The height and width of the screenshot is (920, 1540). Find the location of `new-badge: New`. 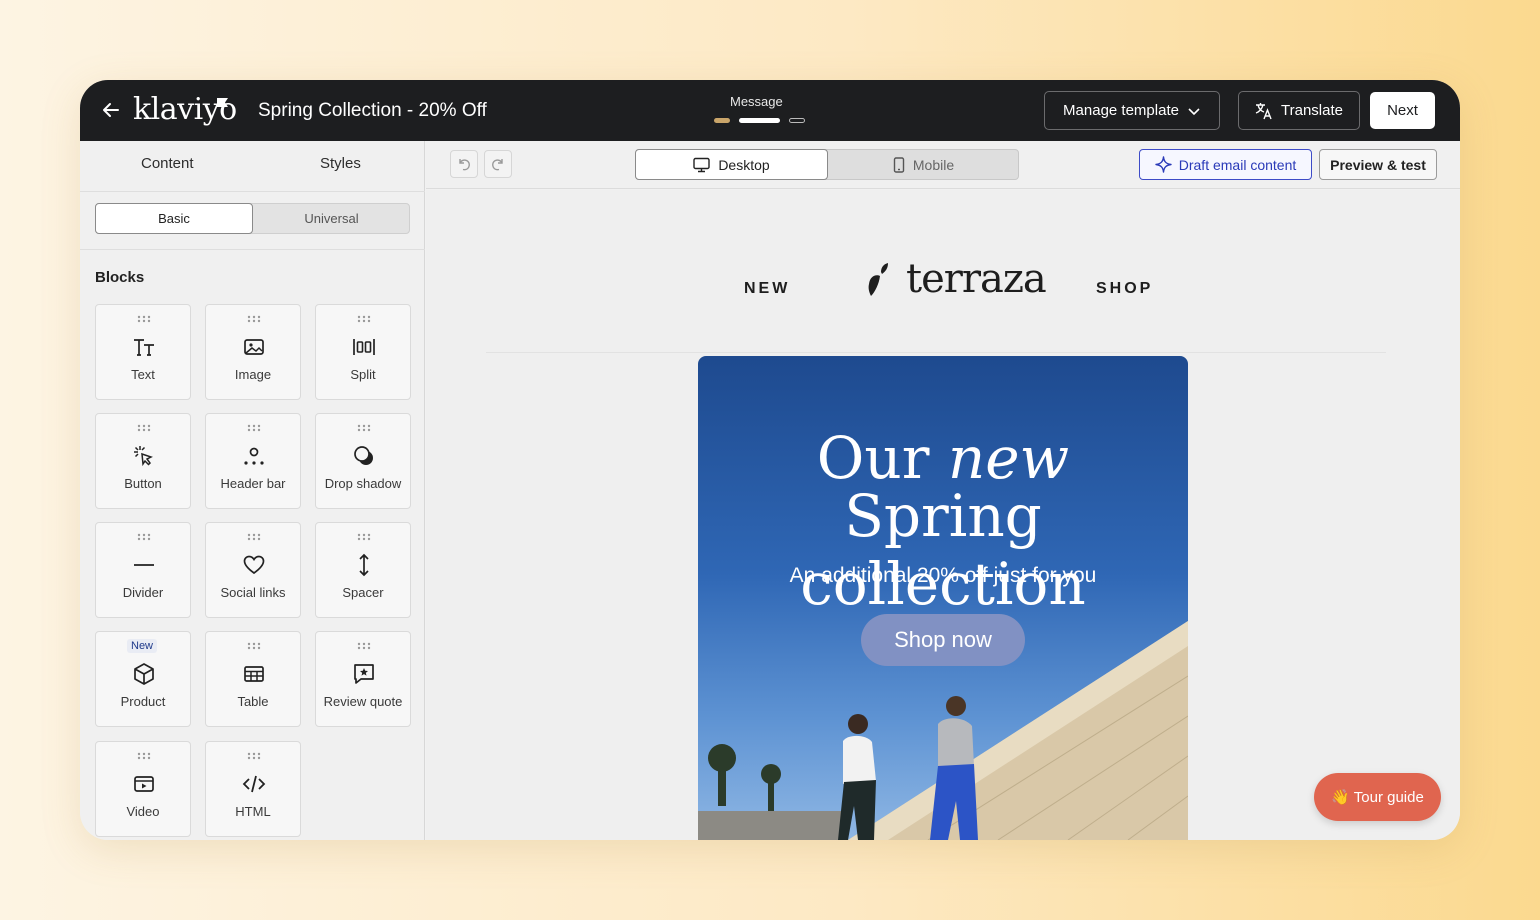

new-badge: New is located at coordinates (142, 646).